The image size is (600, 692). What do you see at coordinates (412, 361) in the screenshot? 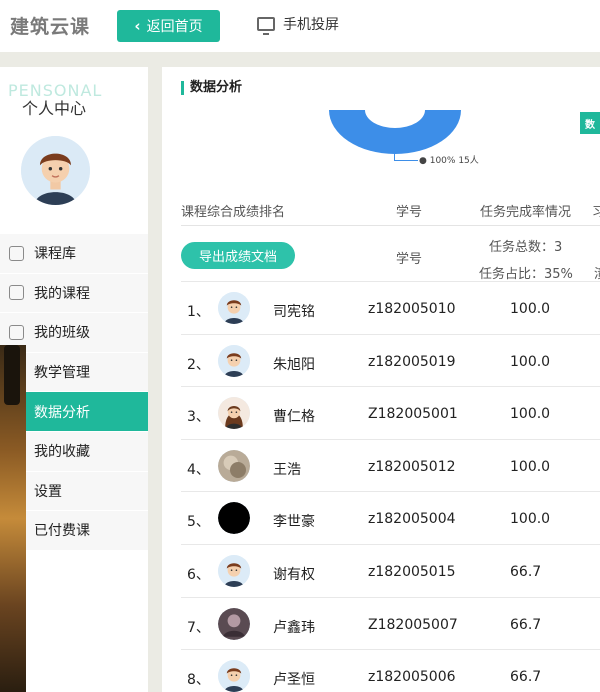
I see `student-id: z182005019` at bounding box center [412, 361].